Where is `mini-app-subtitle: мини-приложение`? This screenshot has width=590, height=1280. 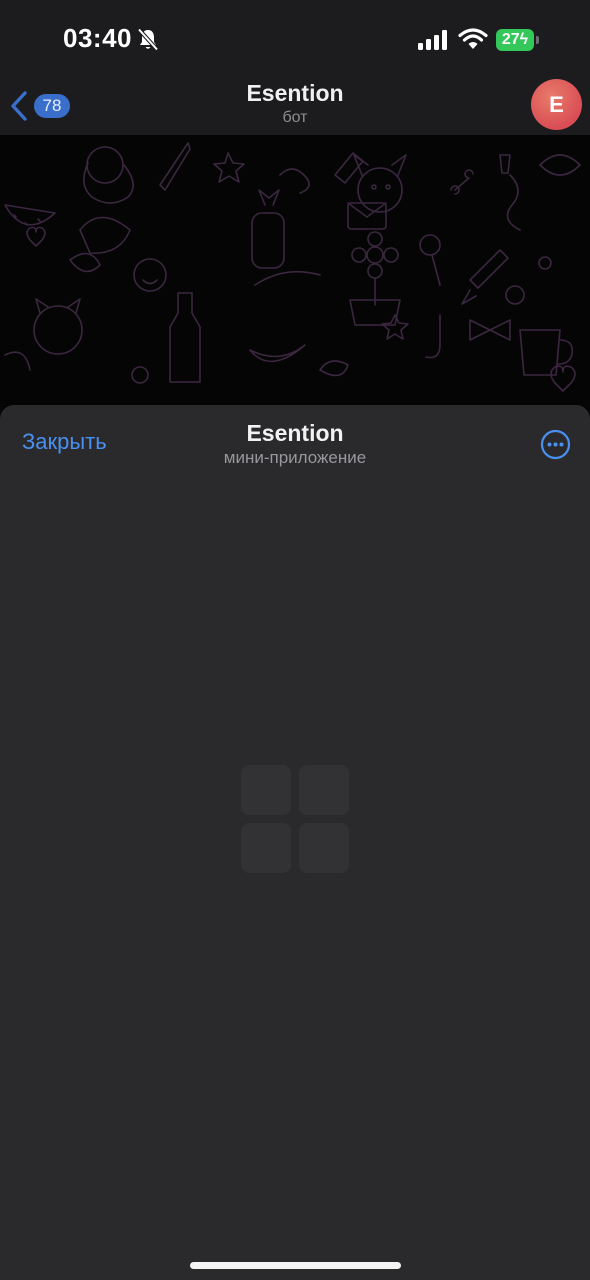 mini-app-subtitle: мини-приложение is located at coordinates (295, 457).